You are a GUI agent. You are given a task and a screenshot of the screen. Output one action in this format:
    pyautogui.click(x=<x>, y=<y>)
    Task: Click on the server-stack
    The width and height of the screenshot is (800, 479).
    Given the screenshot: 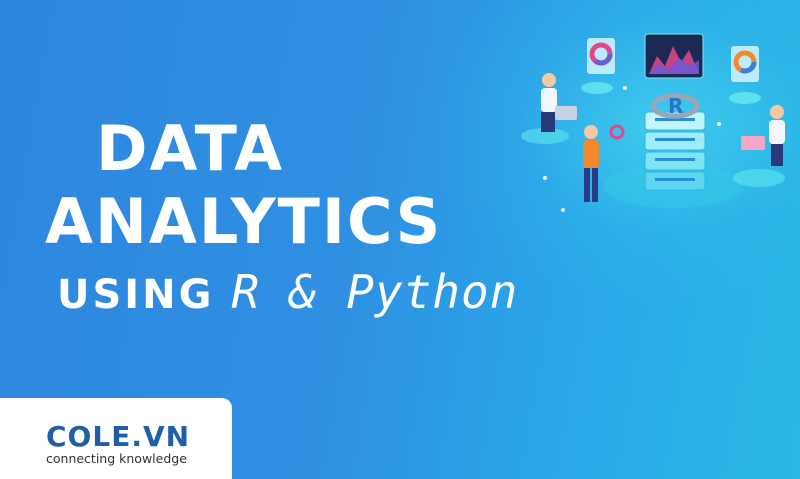 What is the action you would take?
    pyautogui.click(x=675, y=151)
    